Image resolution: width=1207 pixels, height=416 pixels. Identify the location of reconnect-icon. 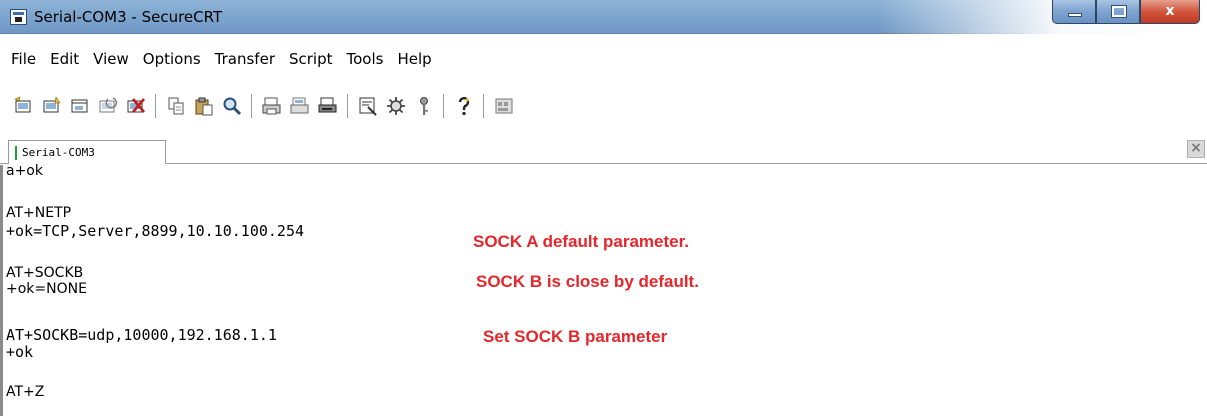
(108, 106).